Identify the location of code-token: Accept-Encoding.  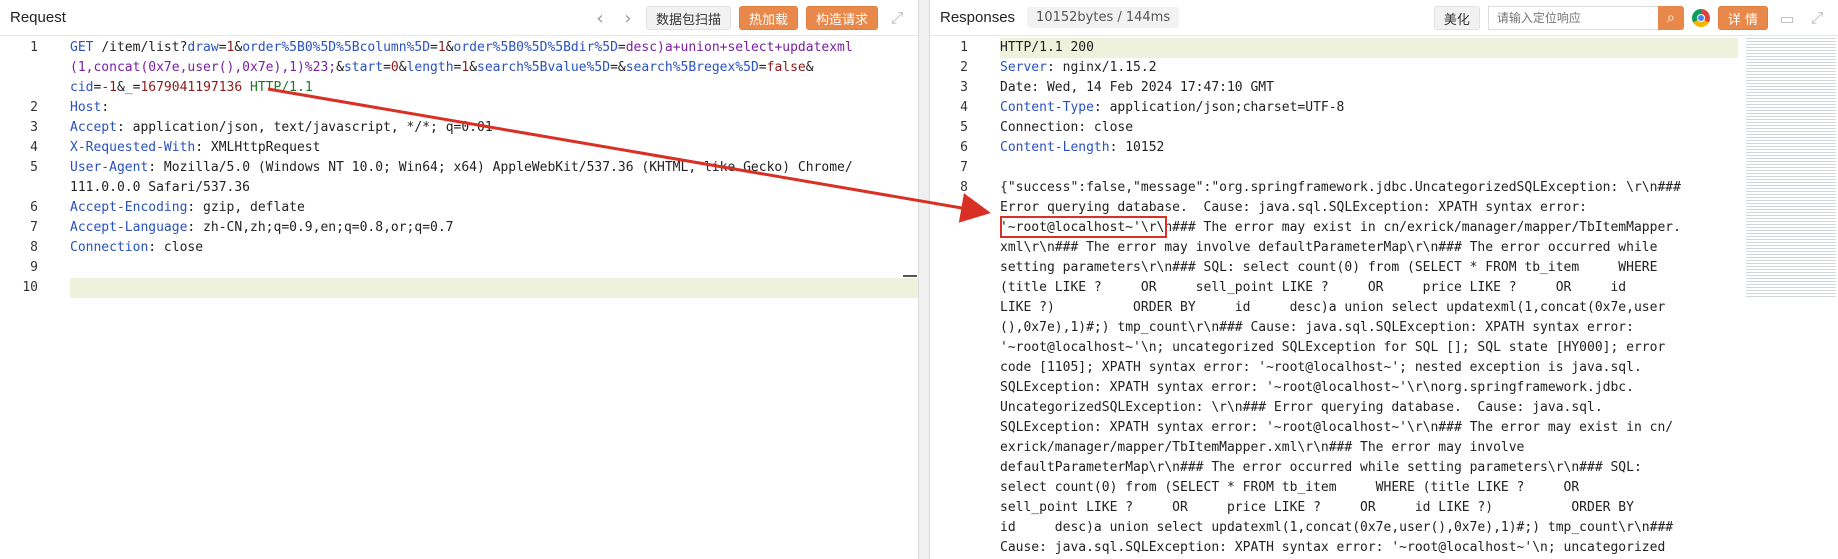
(129, 207).